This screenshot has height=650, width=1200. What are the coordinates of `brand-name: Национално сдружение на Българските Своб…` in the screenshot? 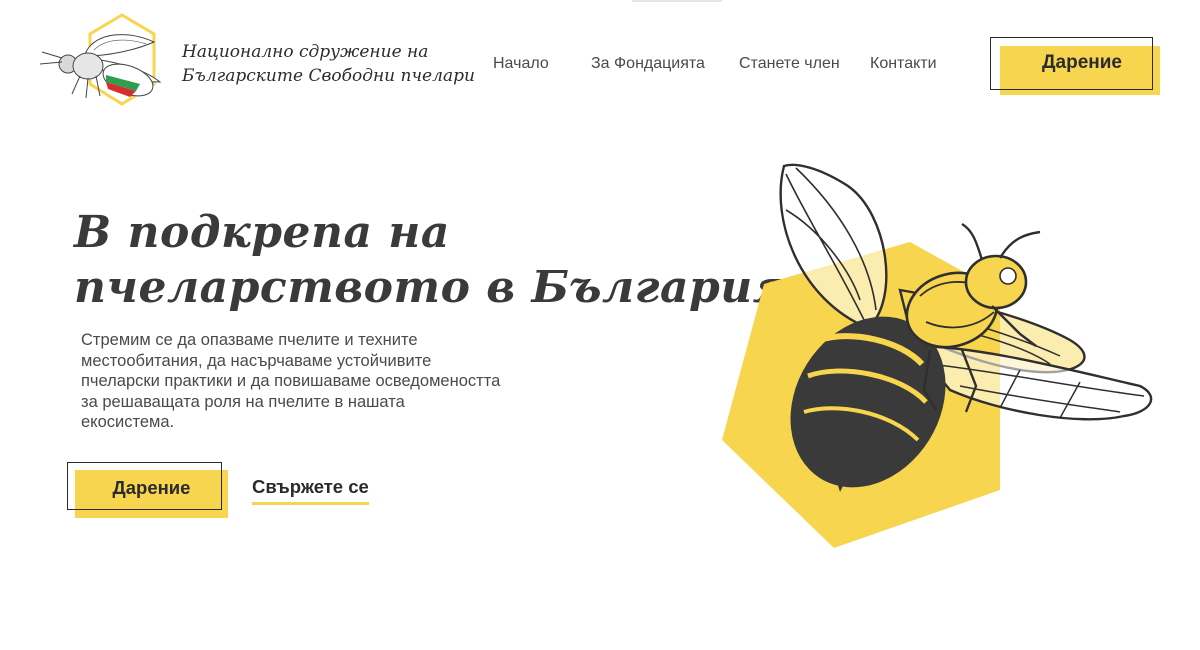 It's located at (328, 64).